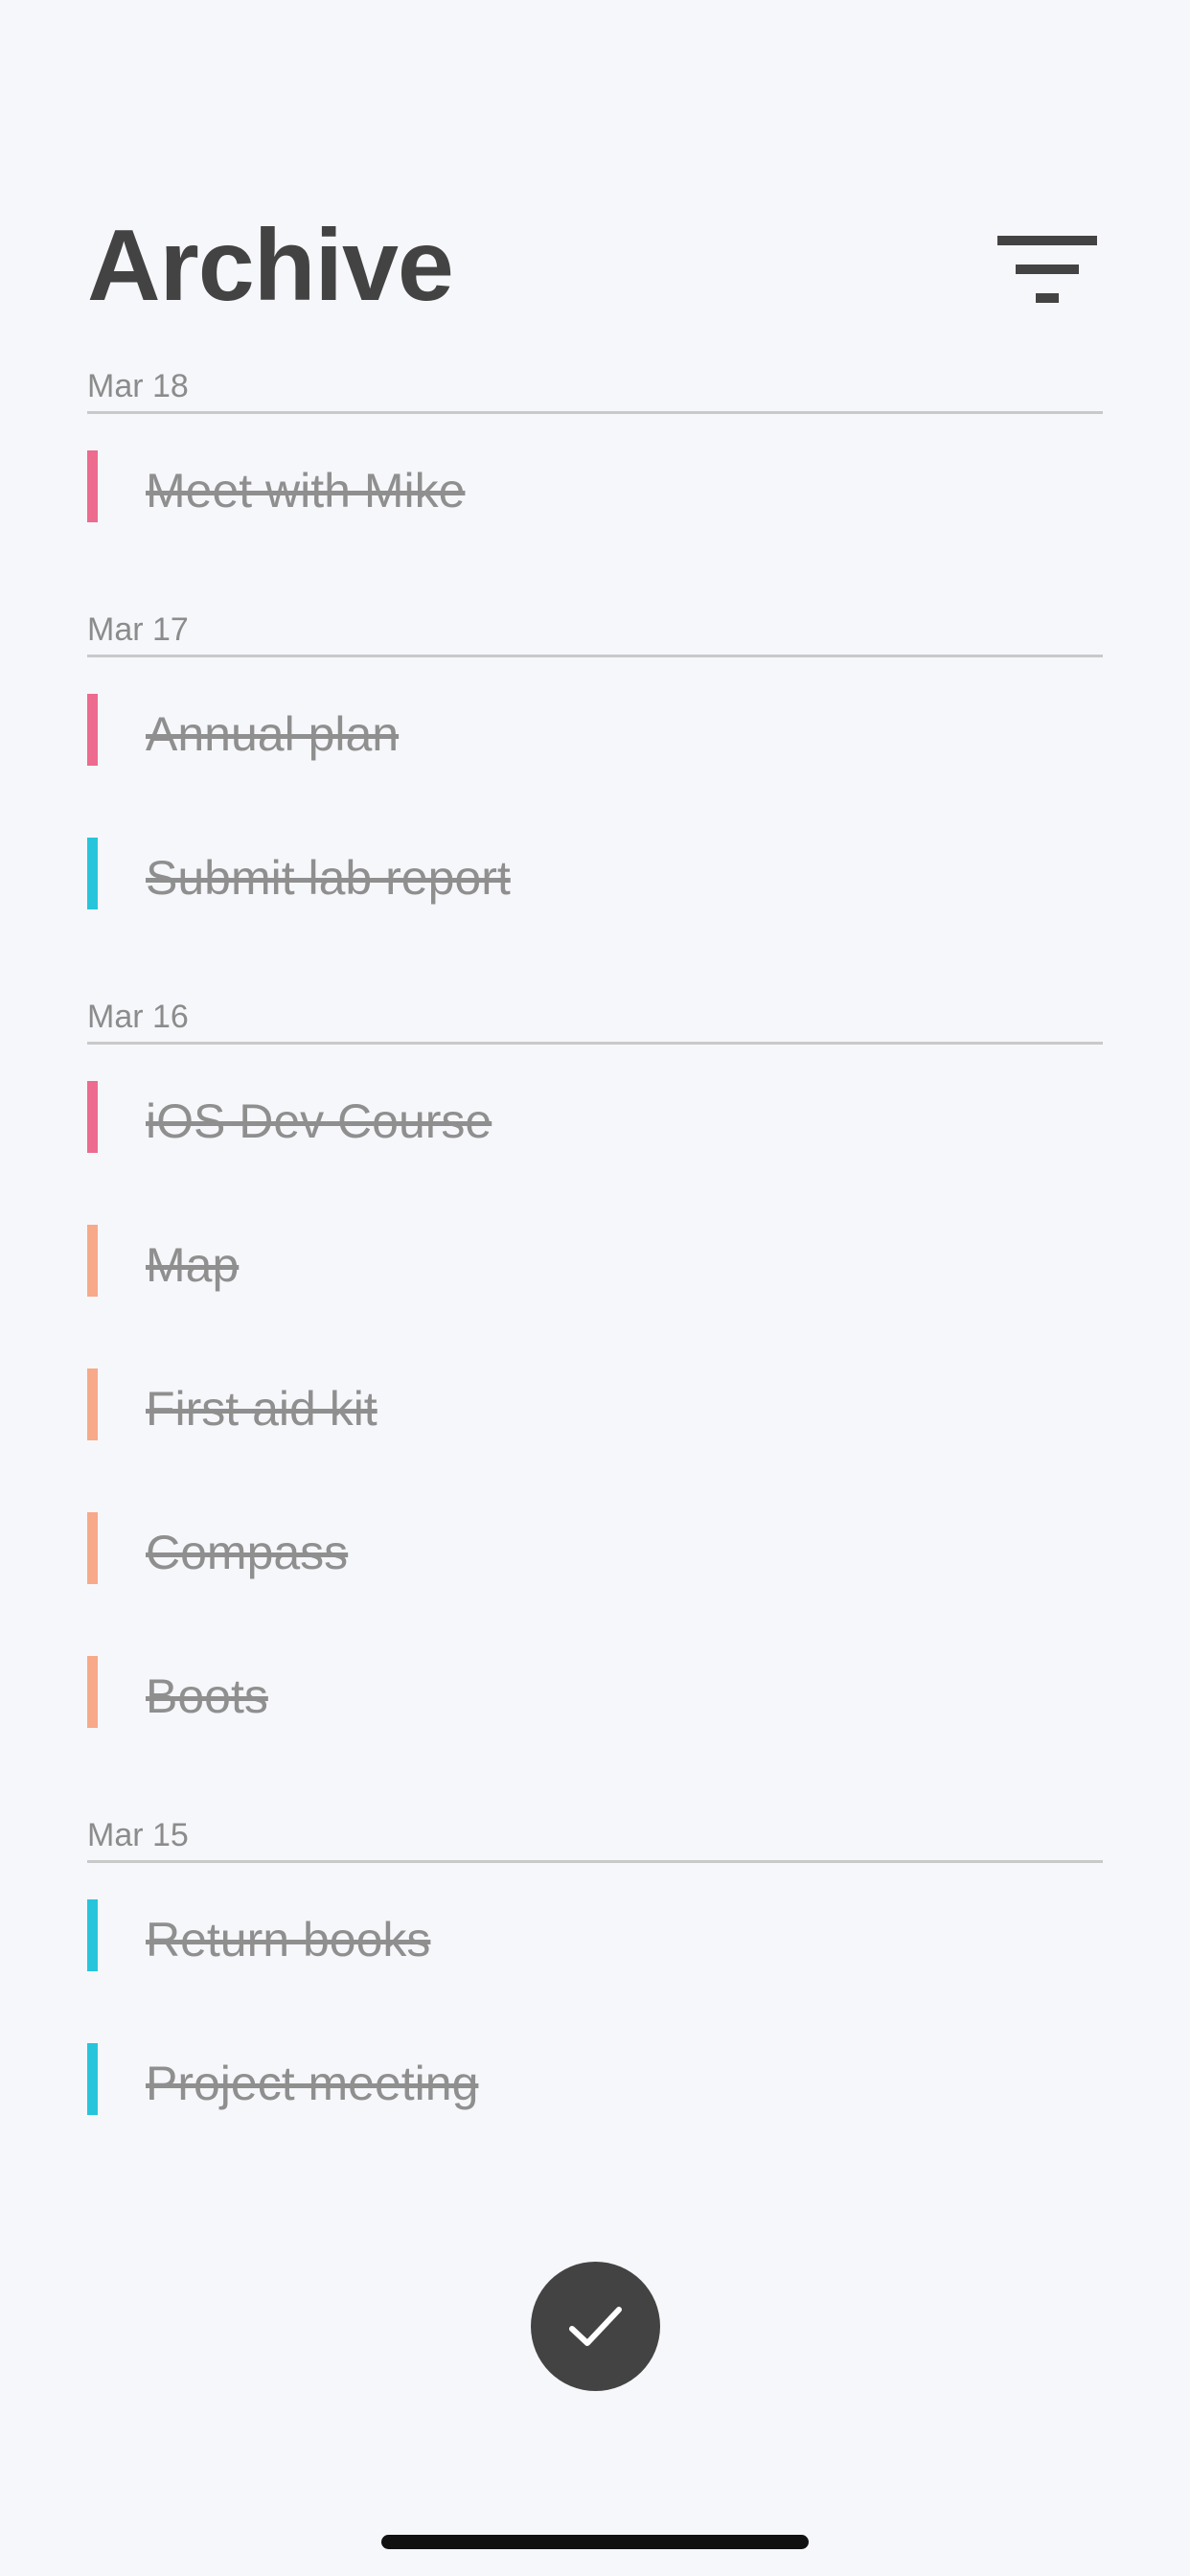 The image size is (1190, 2576). Describe the element at coordinates (595, 873) in the screenshot. I see `task-item: Submit lab report` at that location.